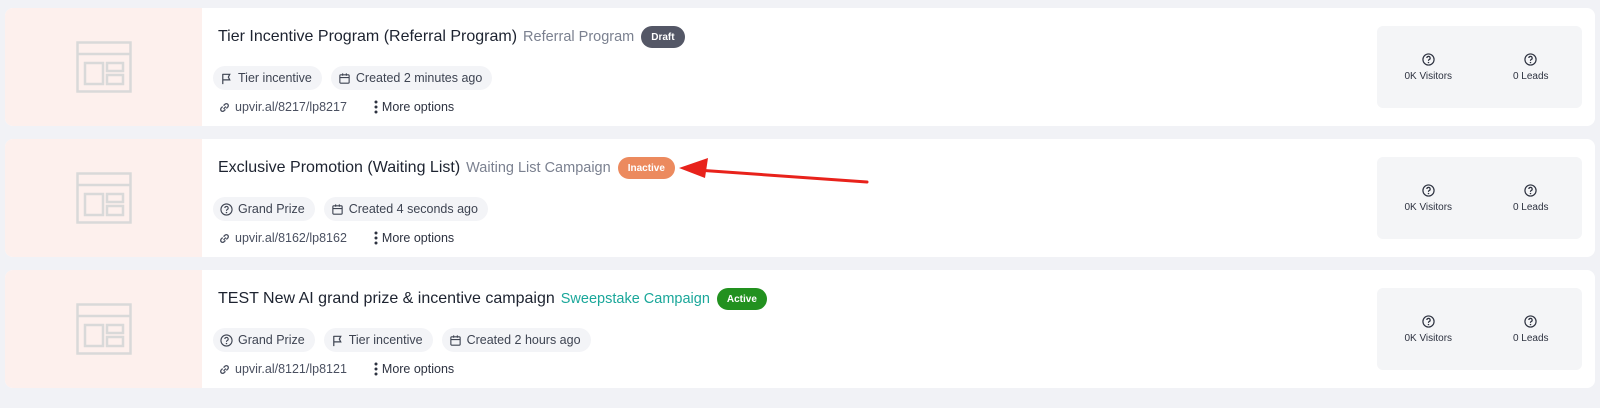 Image resolution: width=1600 pixels, height=408 pixels. I want to click on campaign-url-link: upvir.al/8162/lp8162, so click(282, 238).